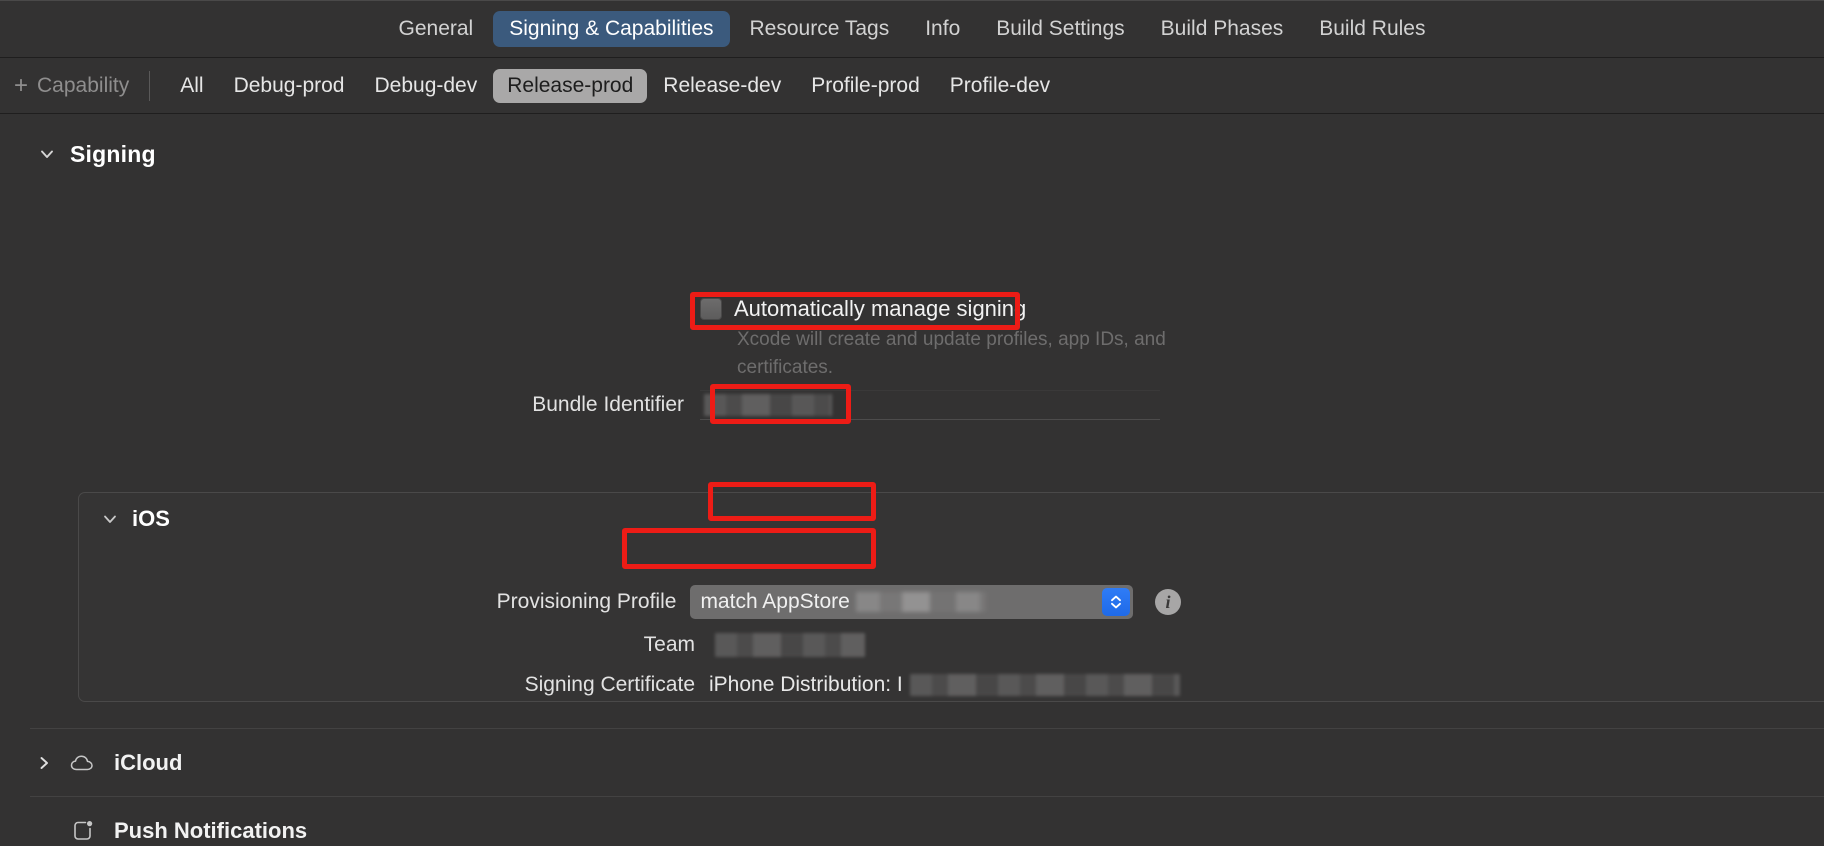  What do you see at coordinates (711, 309) in the screenshot?
I see `automatically-manage-signing-checkbox` at bounding box center [711, 309].